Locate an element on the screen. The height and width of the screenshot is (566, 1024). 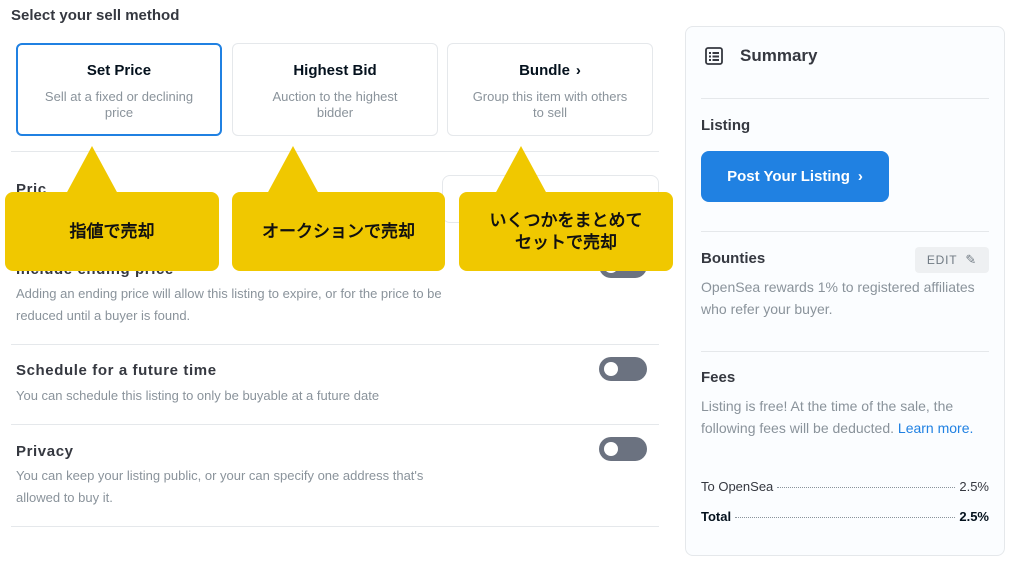
pencil-icon: ✎ is located at coordinates (971, 259).